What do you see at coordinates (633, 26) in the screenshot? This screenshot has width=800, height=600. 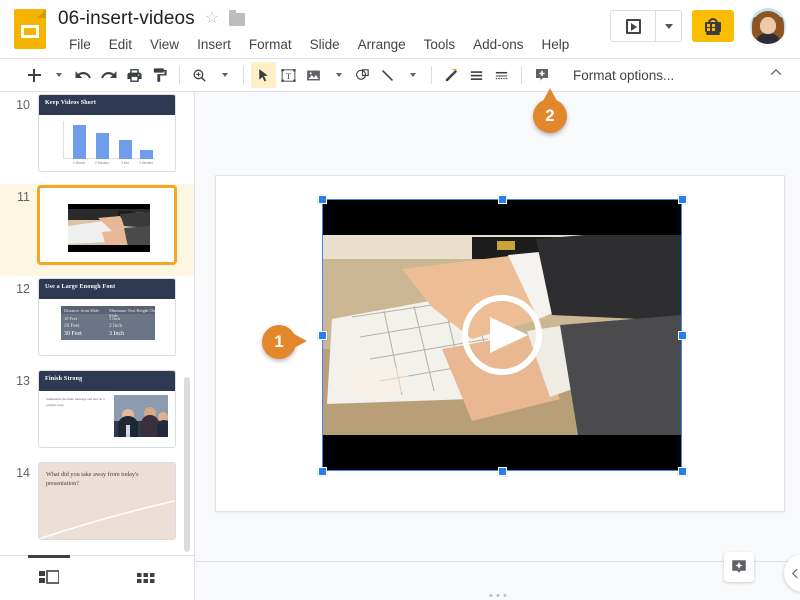 I see `present-button` at bounding box center [633, 26].